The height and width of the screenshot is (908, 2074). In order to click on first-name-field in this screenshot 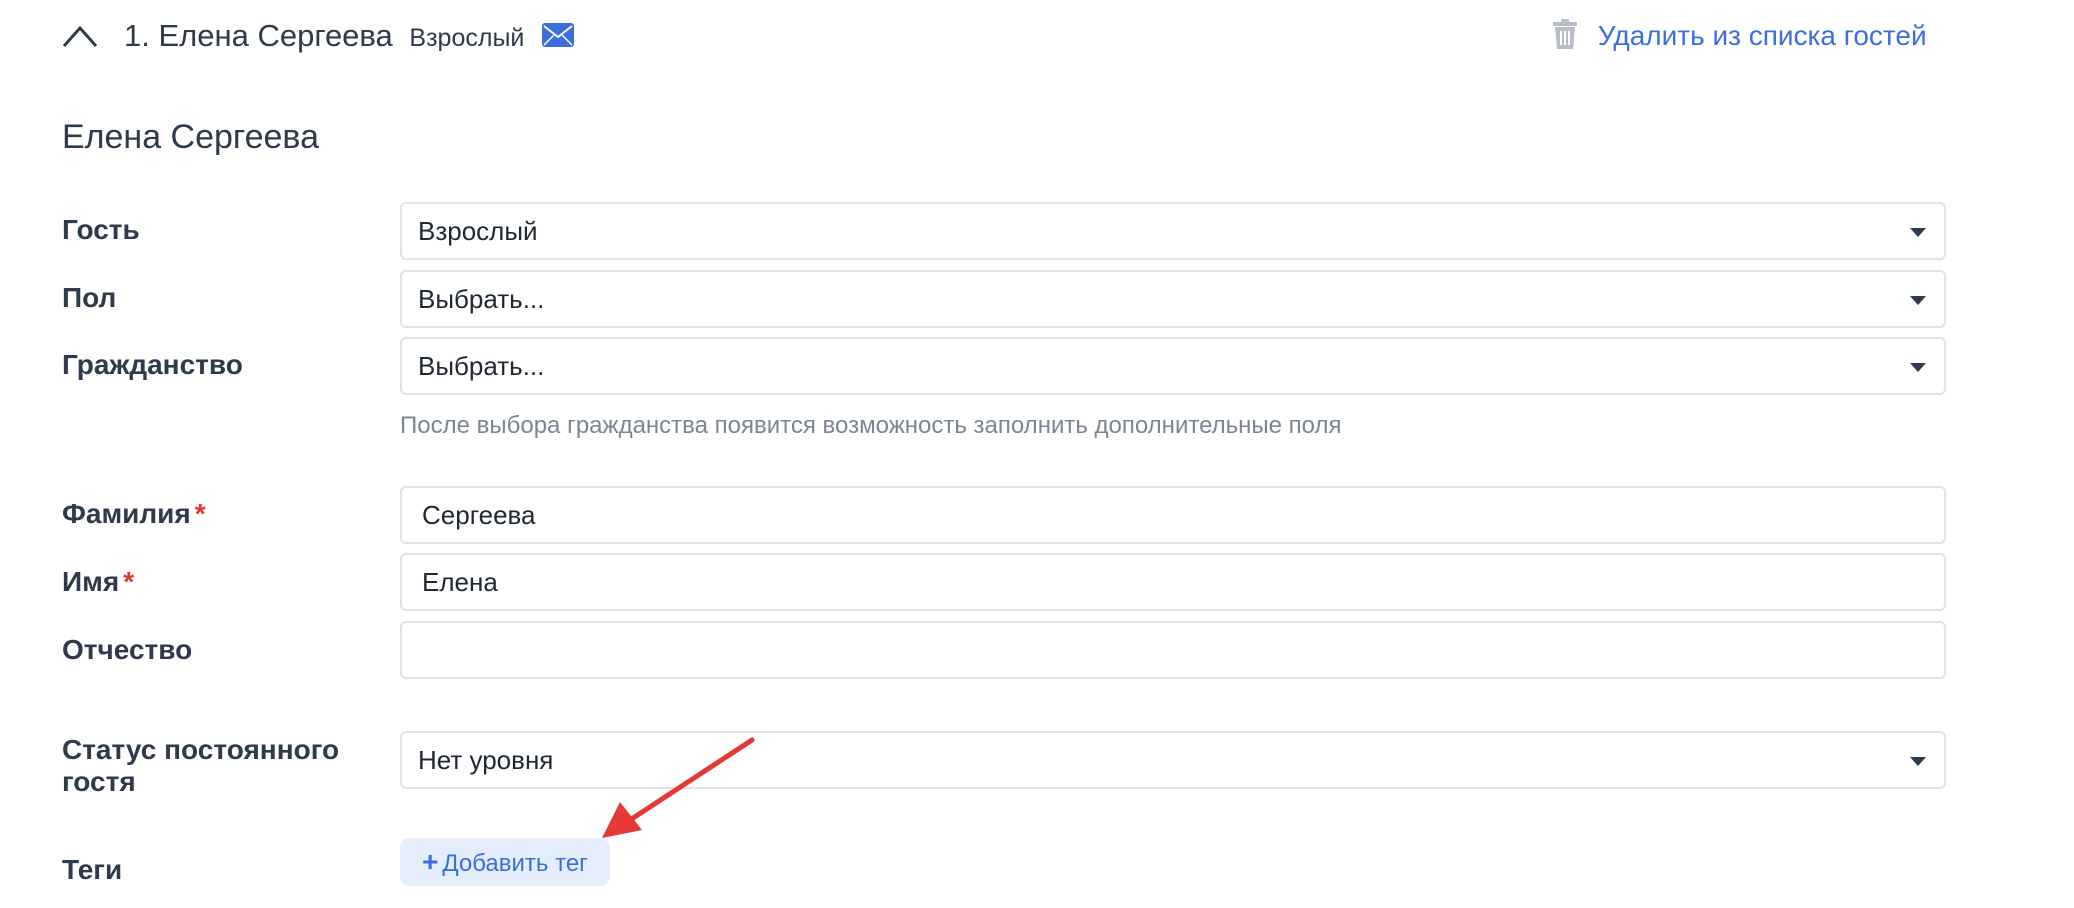, I will do `click(1173, 582)`.